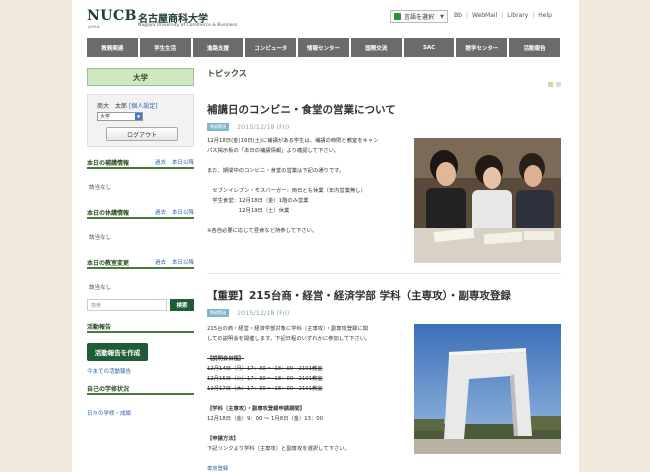  What do you see at coordinates (140, 182) in the screenshot?
I see `supplementary-lecture-section: 本日の補講情報 過去 本日以降 該当なし` at bounding box center [140, 182].